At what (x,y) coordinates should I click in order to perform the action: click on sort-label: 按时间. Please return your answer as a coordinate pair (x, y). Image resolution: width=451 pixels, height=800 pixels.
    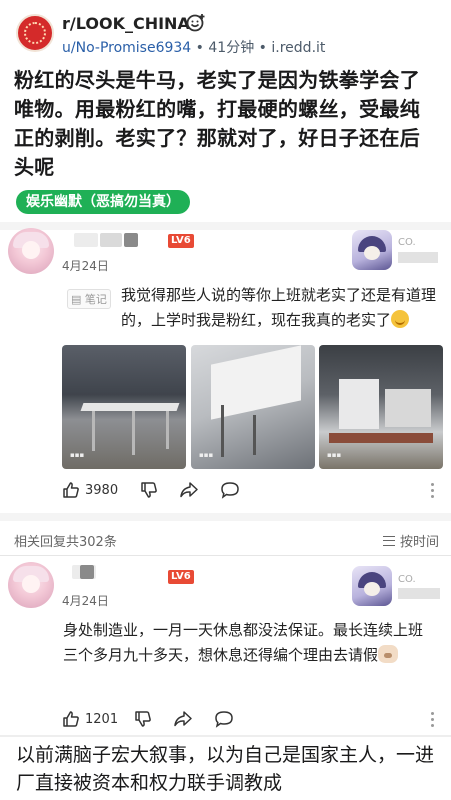
    Looking at the image, I should click on (419, 542).